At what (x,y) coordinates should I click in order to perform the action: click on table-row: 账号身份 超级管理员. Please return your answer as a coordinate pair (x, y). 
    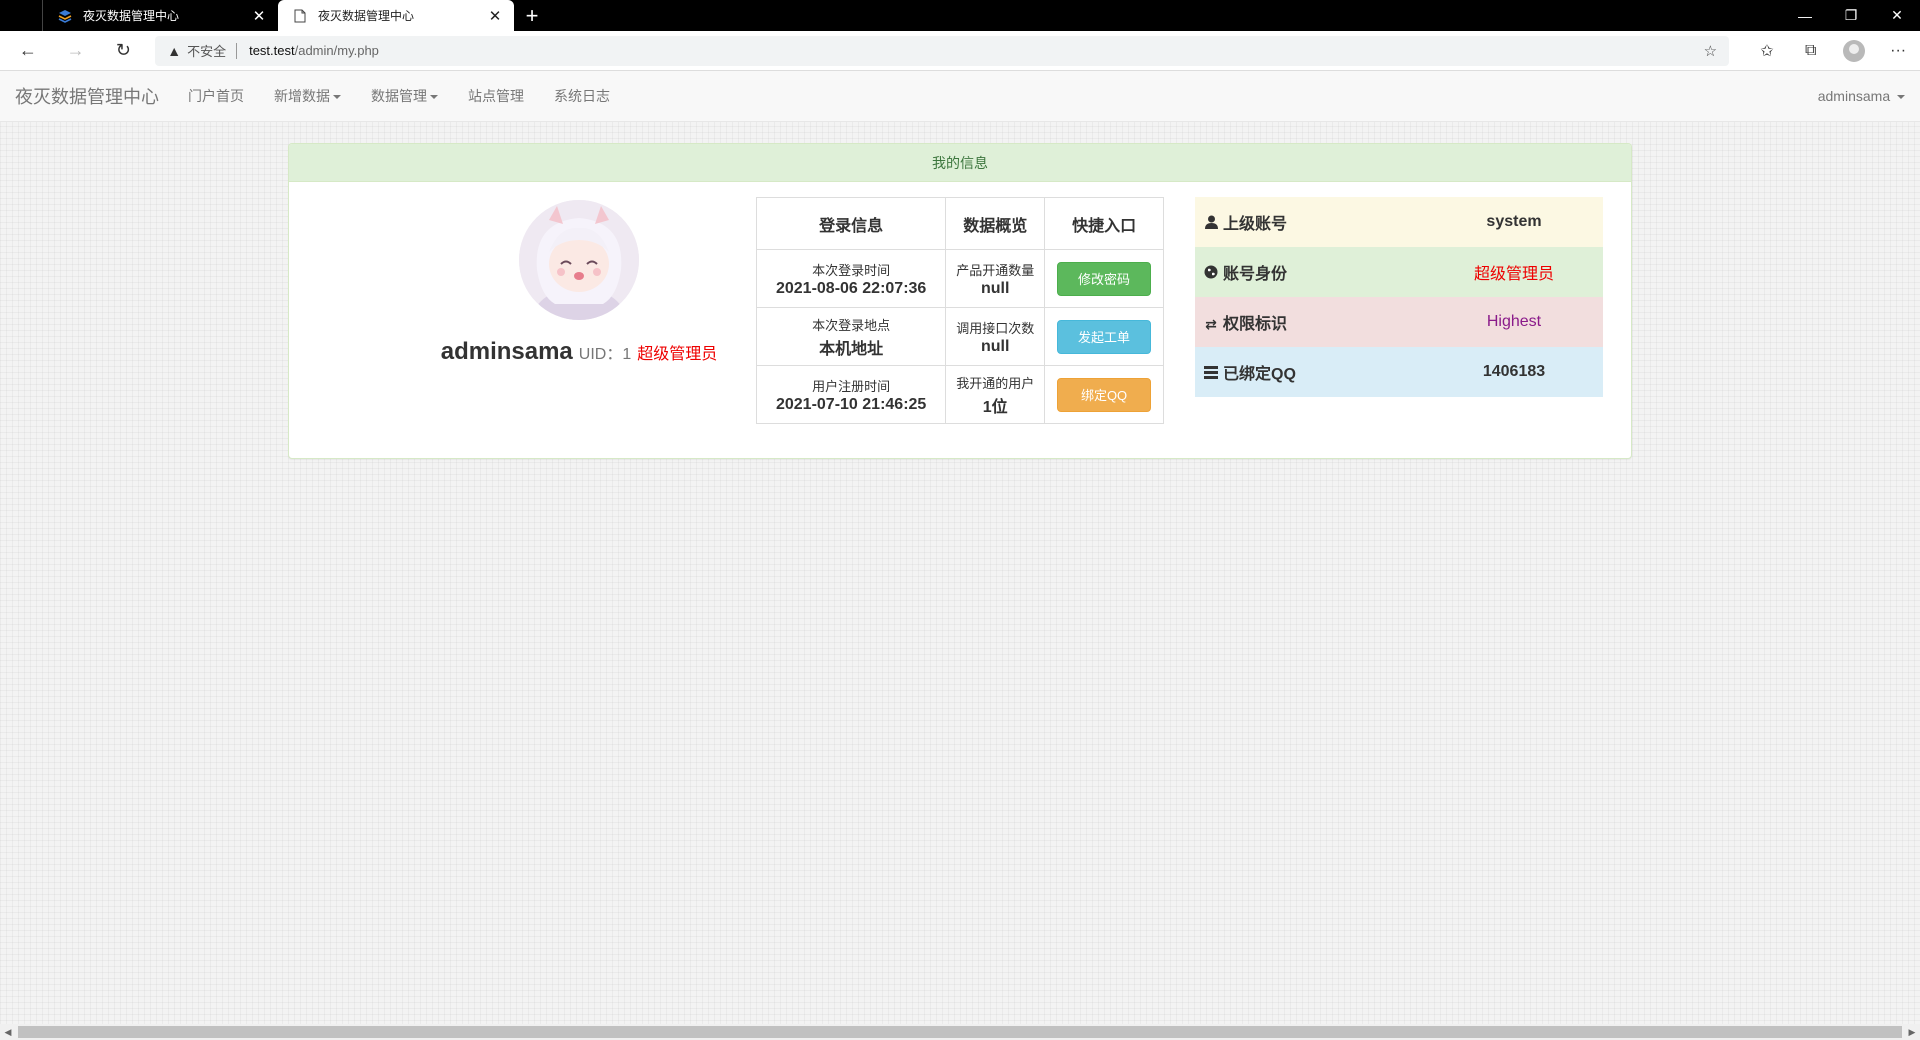
    Looking at the image, I should click on (1399, 272).